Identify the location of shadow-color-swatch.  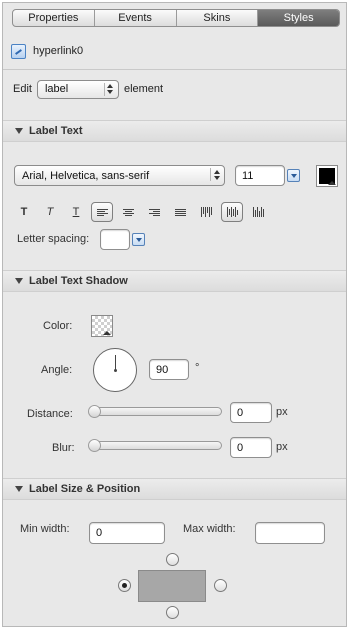
(102, 326).